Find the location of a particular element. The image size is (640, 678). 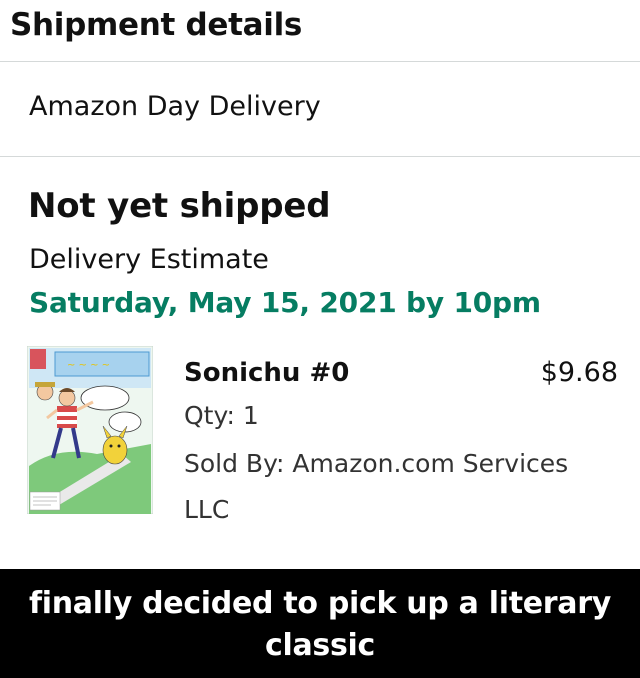

item-title: Sonichu #0 is located at coordinates (266, 373).